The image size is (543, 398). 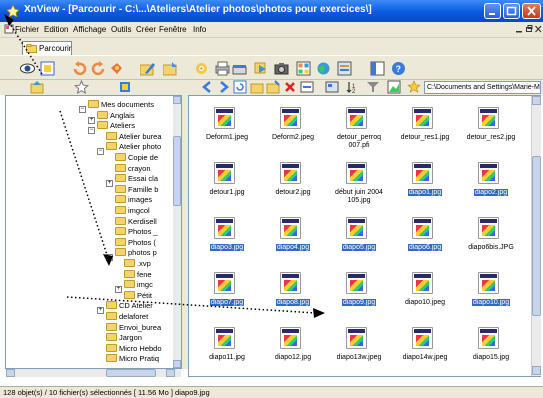 What do you see at coordinates (344, 68) in the screenshot?
I see `settings-icon` at bounding box center [344, 68].